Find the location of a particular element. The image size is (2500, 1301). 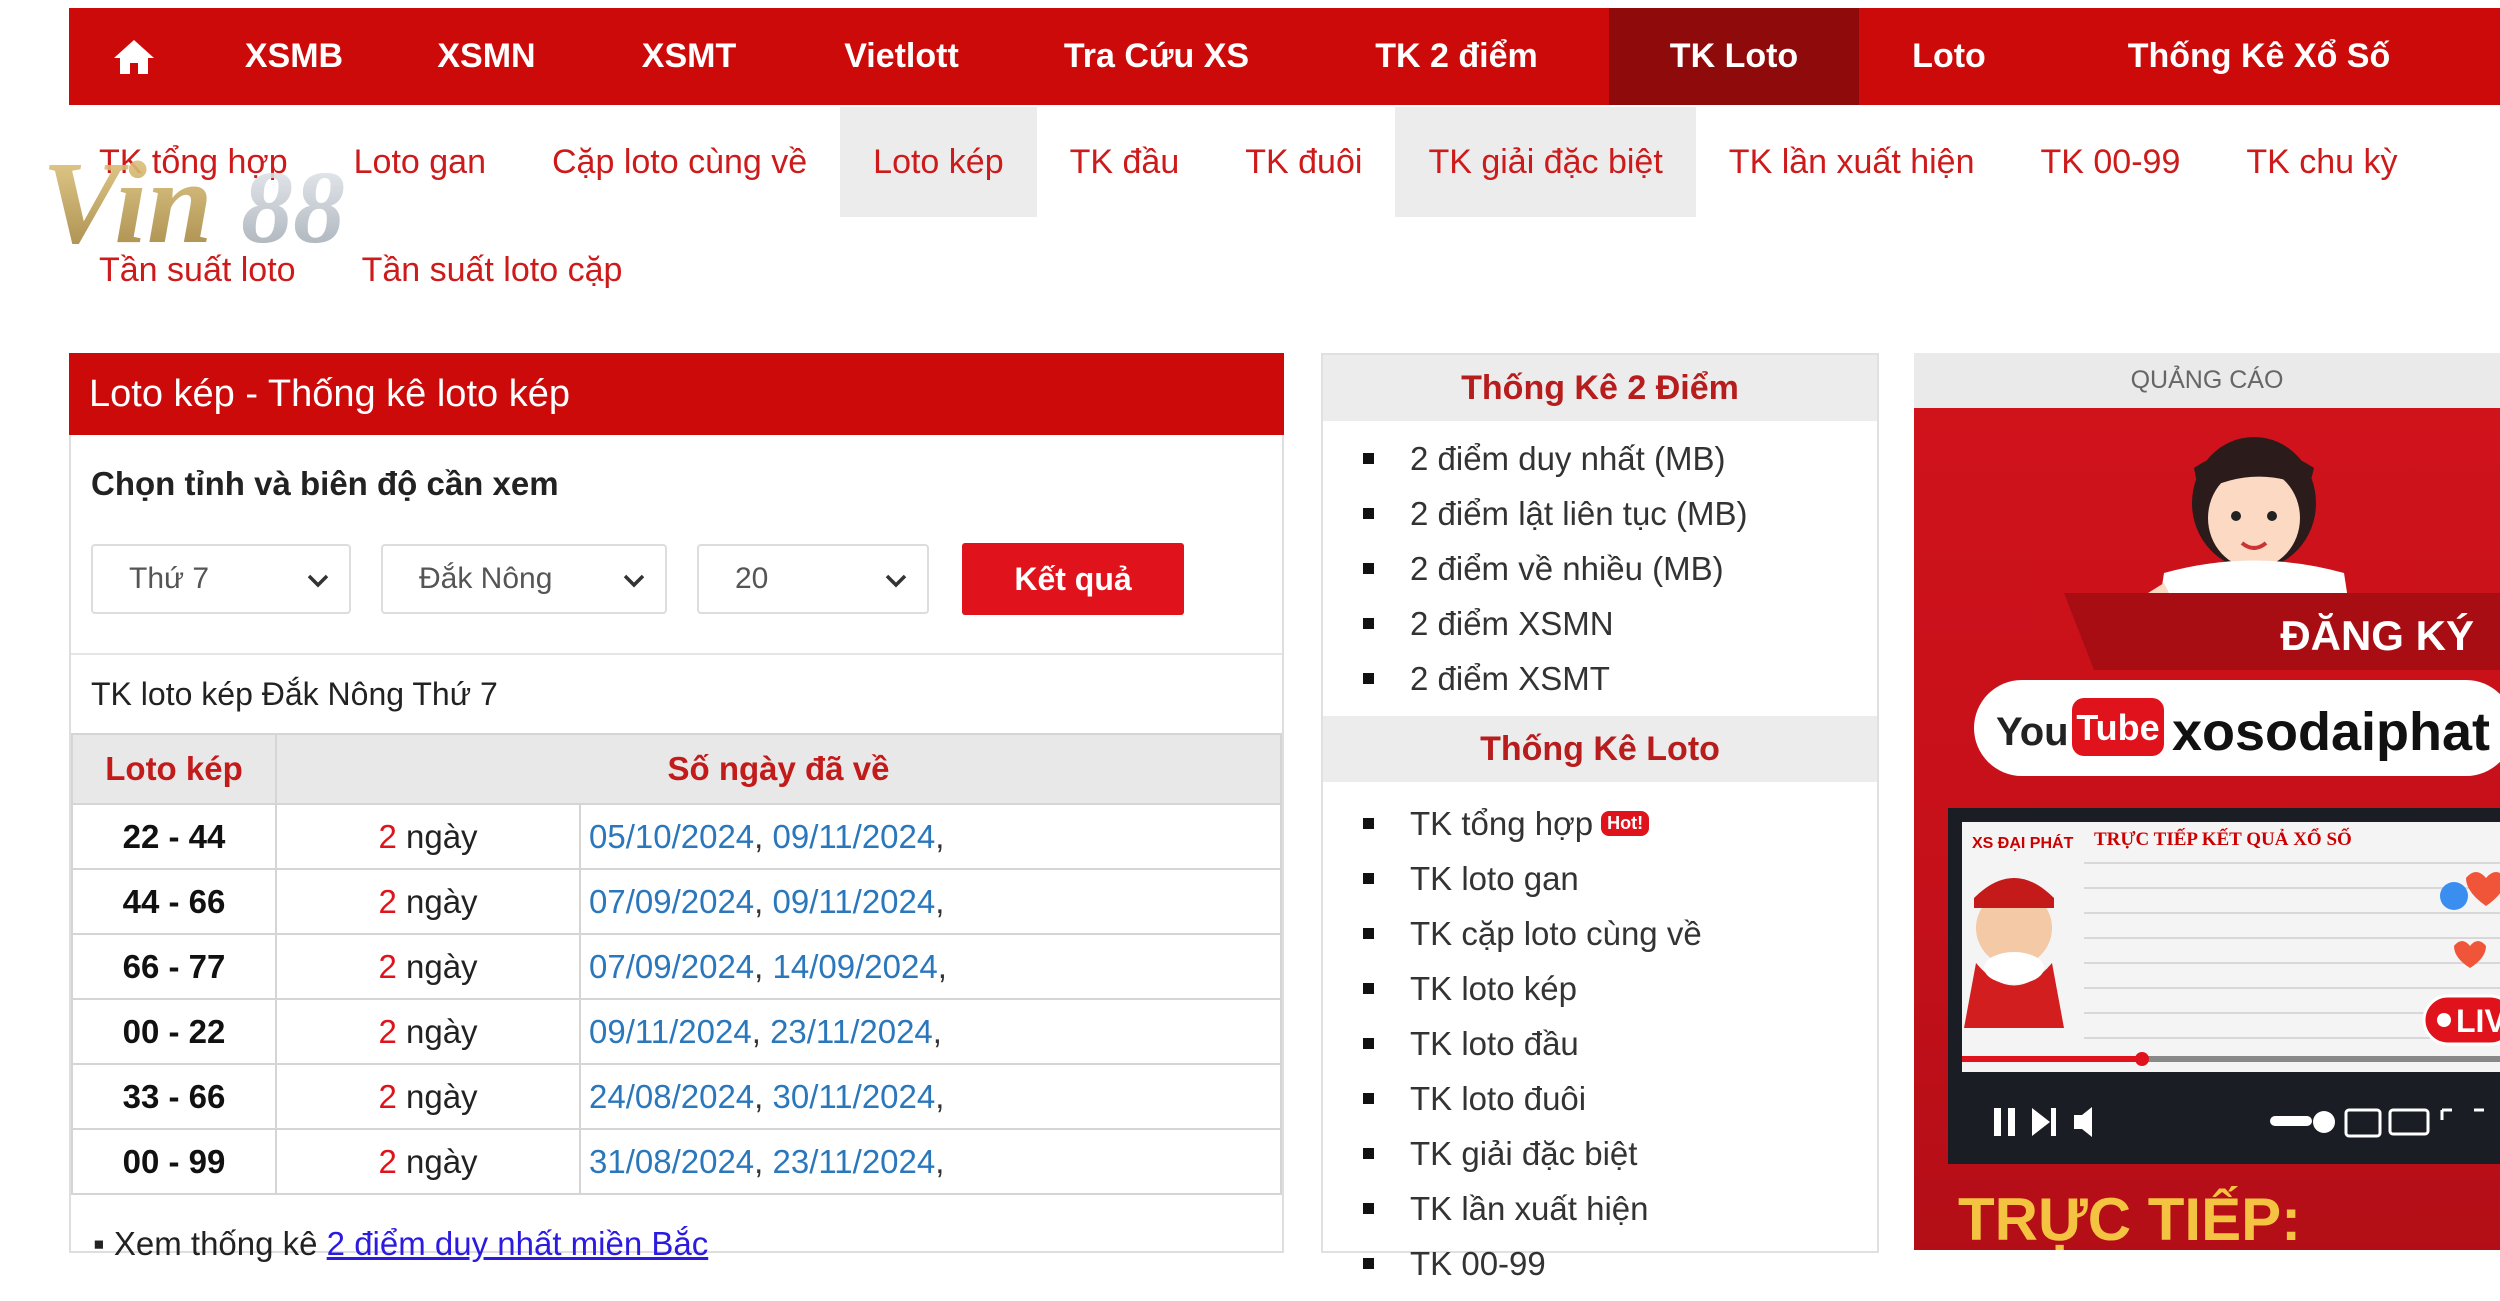

sidebar-link: TK loto kép is located at coordinates (1620, 988).